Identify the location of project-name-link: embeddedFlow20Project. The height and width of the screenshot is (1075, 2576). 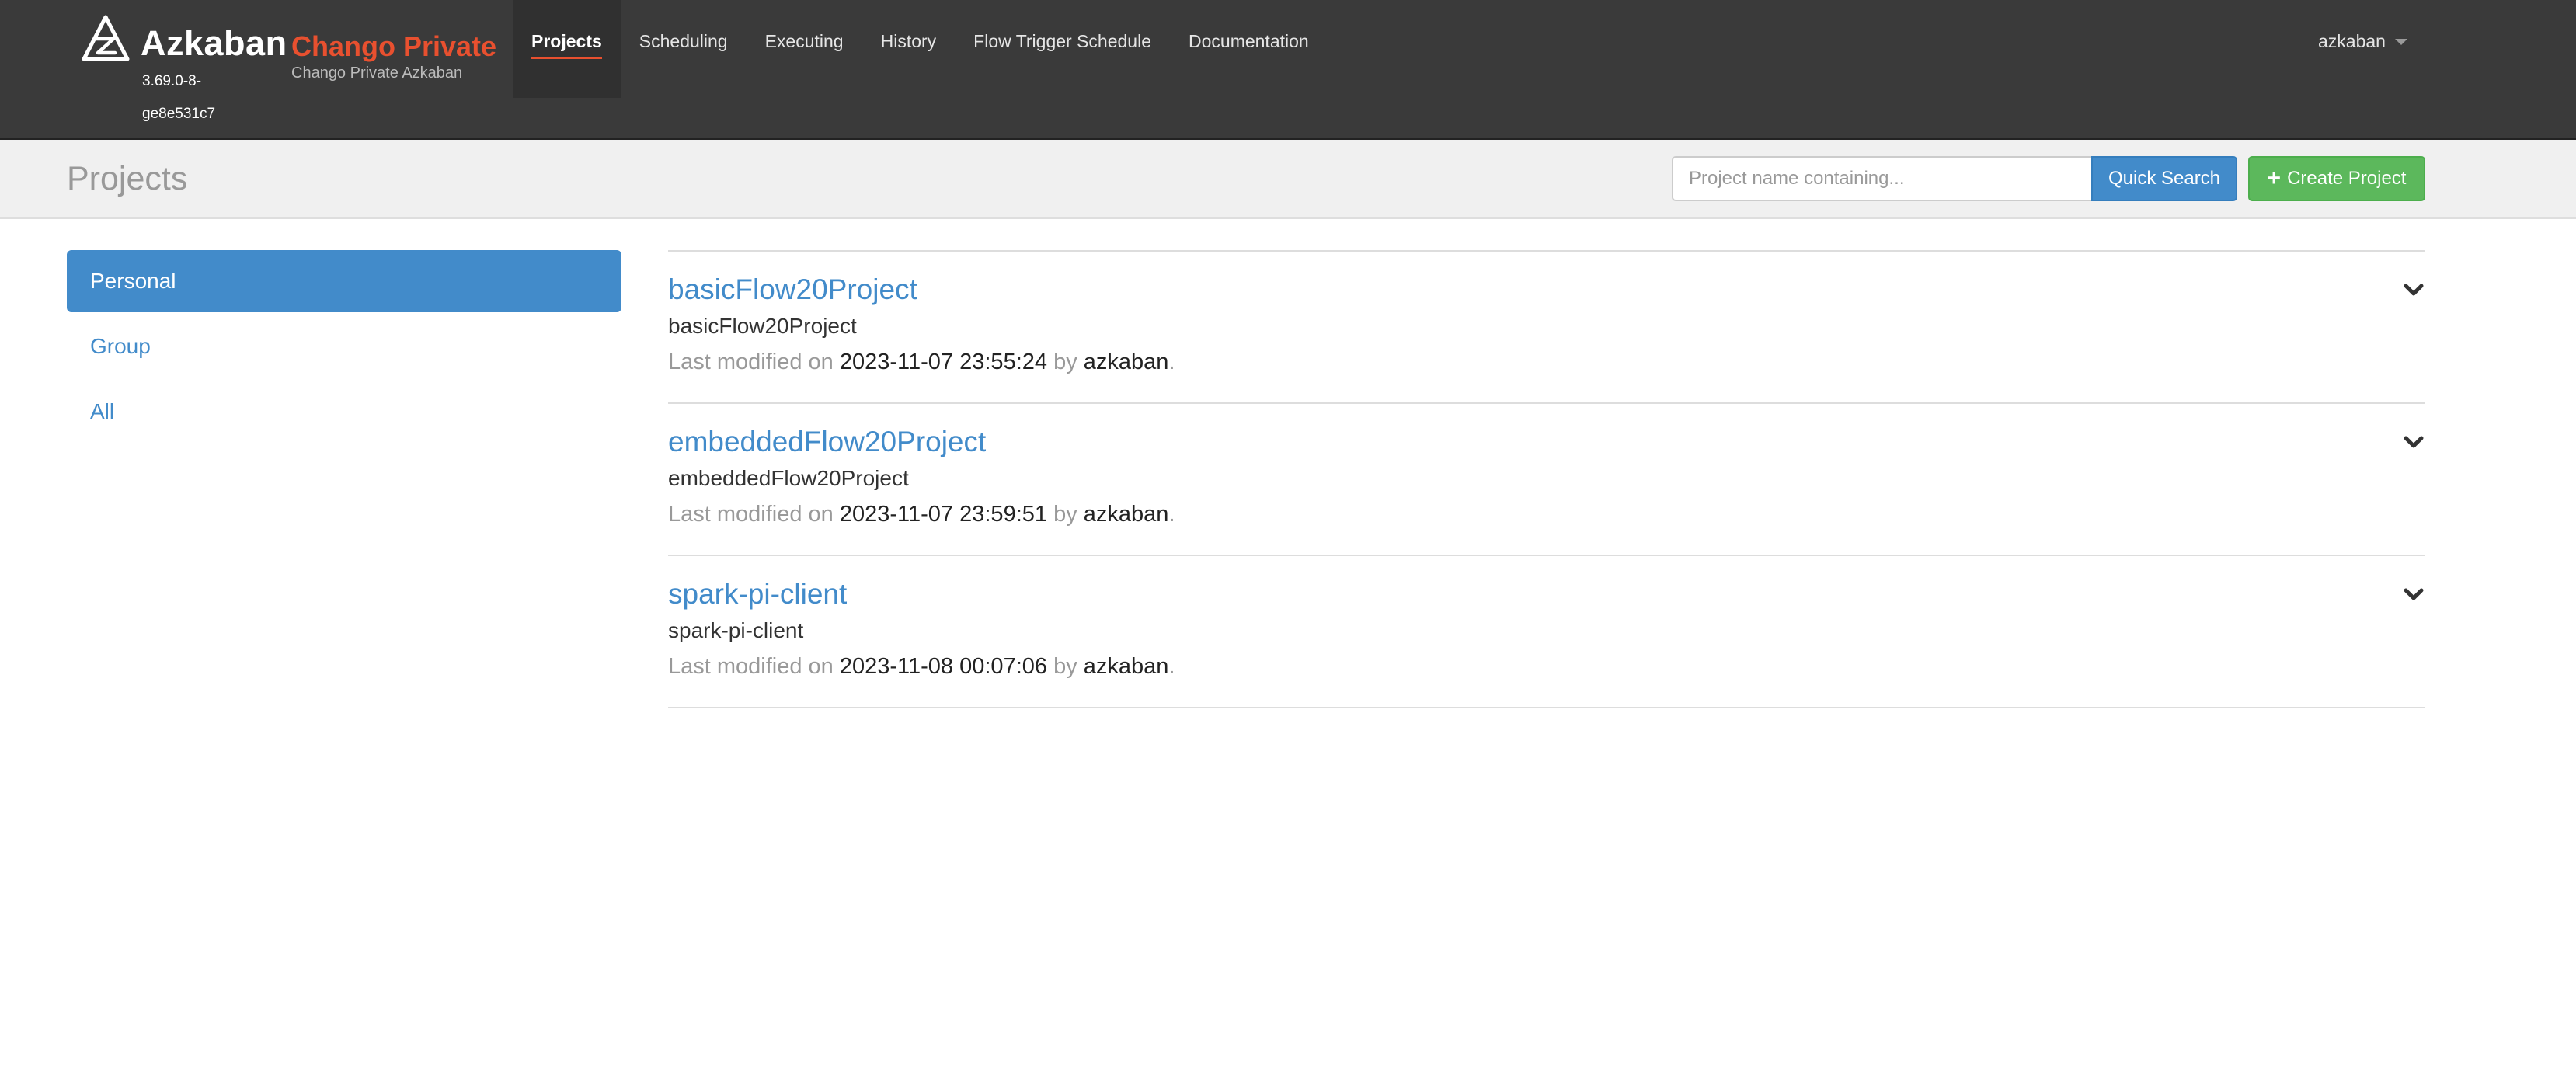
(827, 442).